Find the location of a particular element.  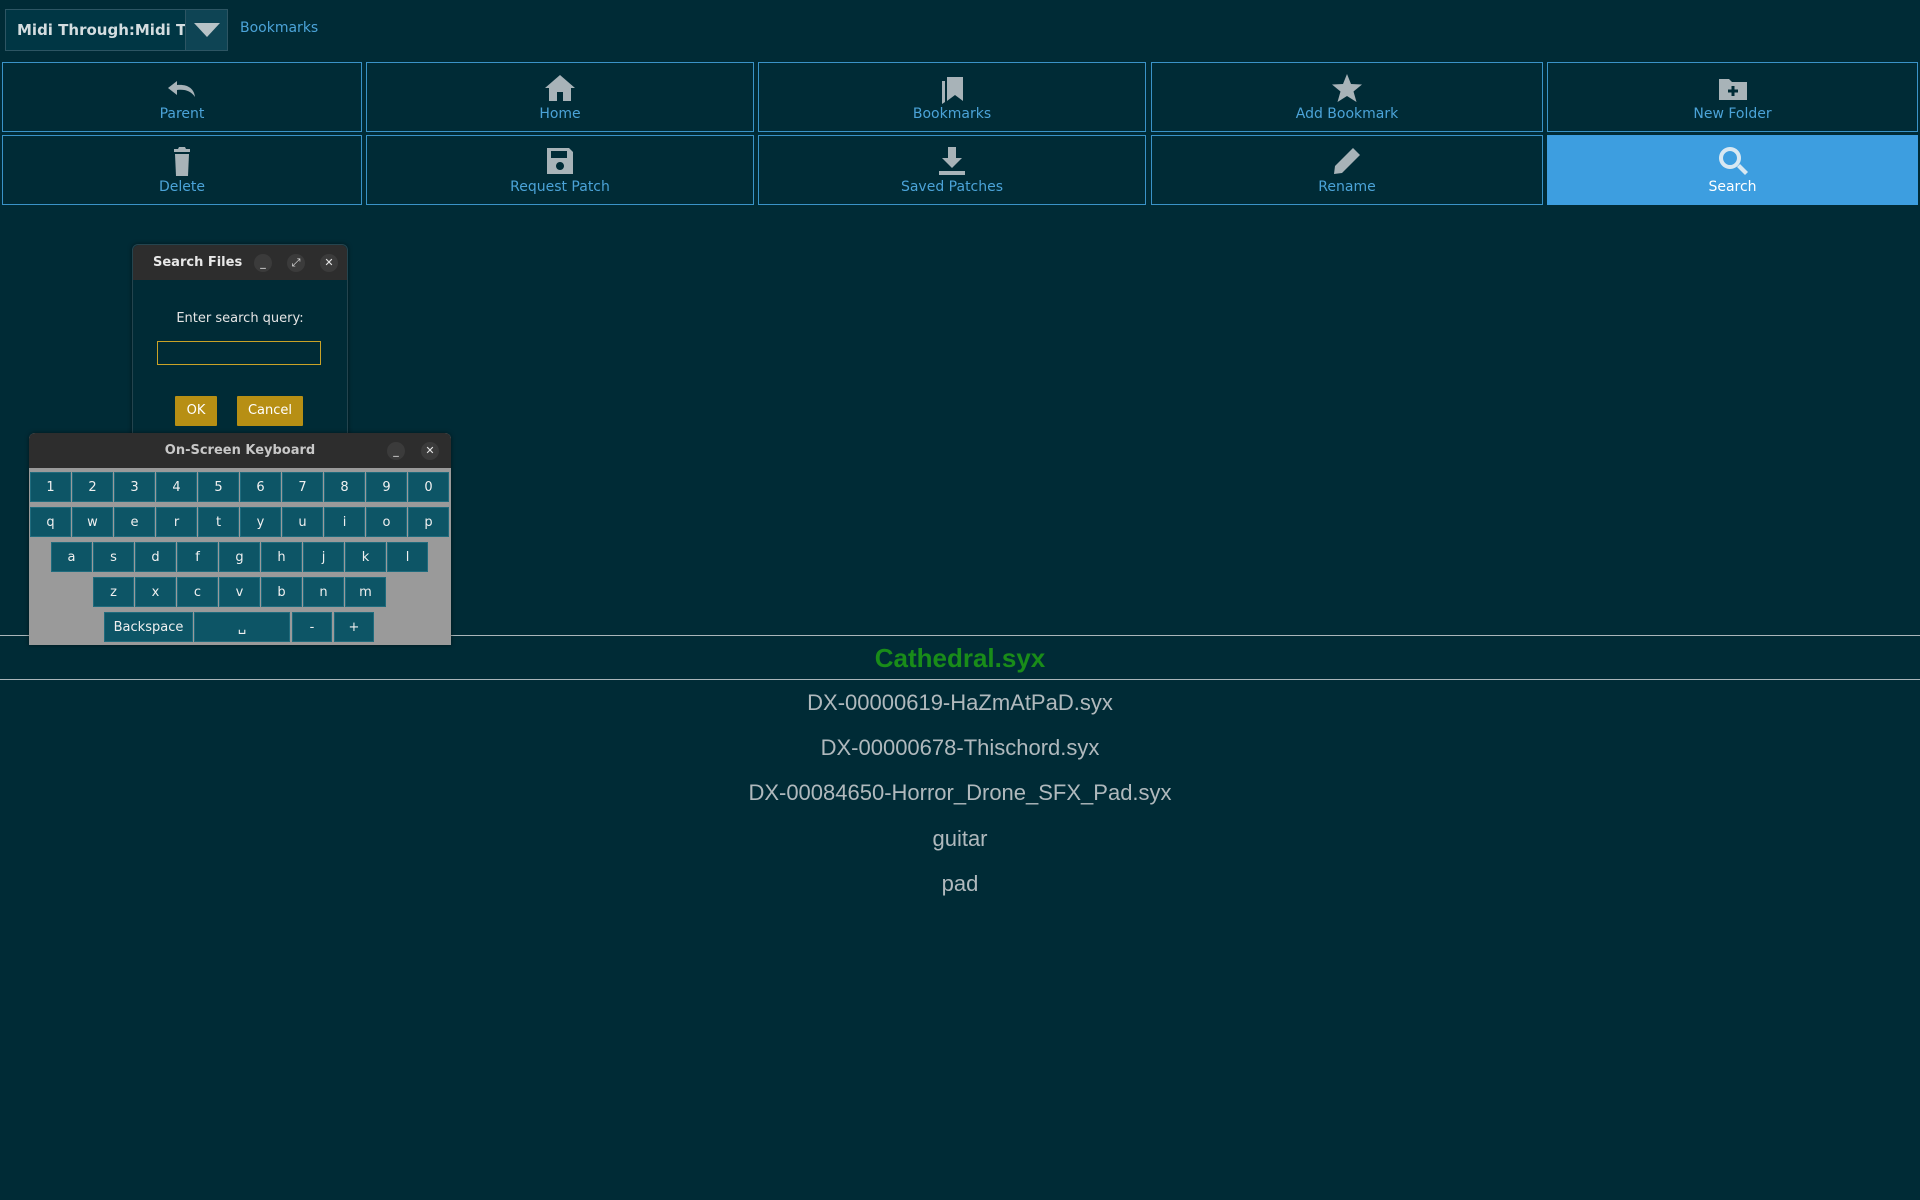

key-7: 7 is located at coordinates (302, 487).